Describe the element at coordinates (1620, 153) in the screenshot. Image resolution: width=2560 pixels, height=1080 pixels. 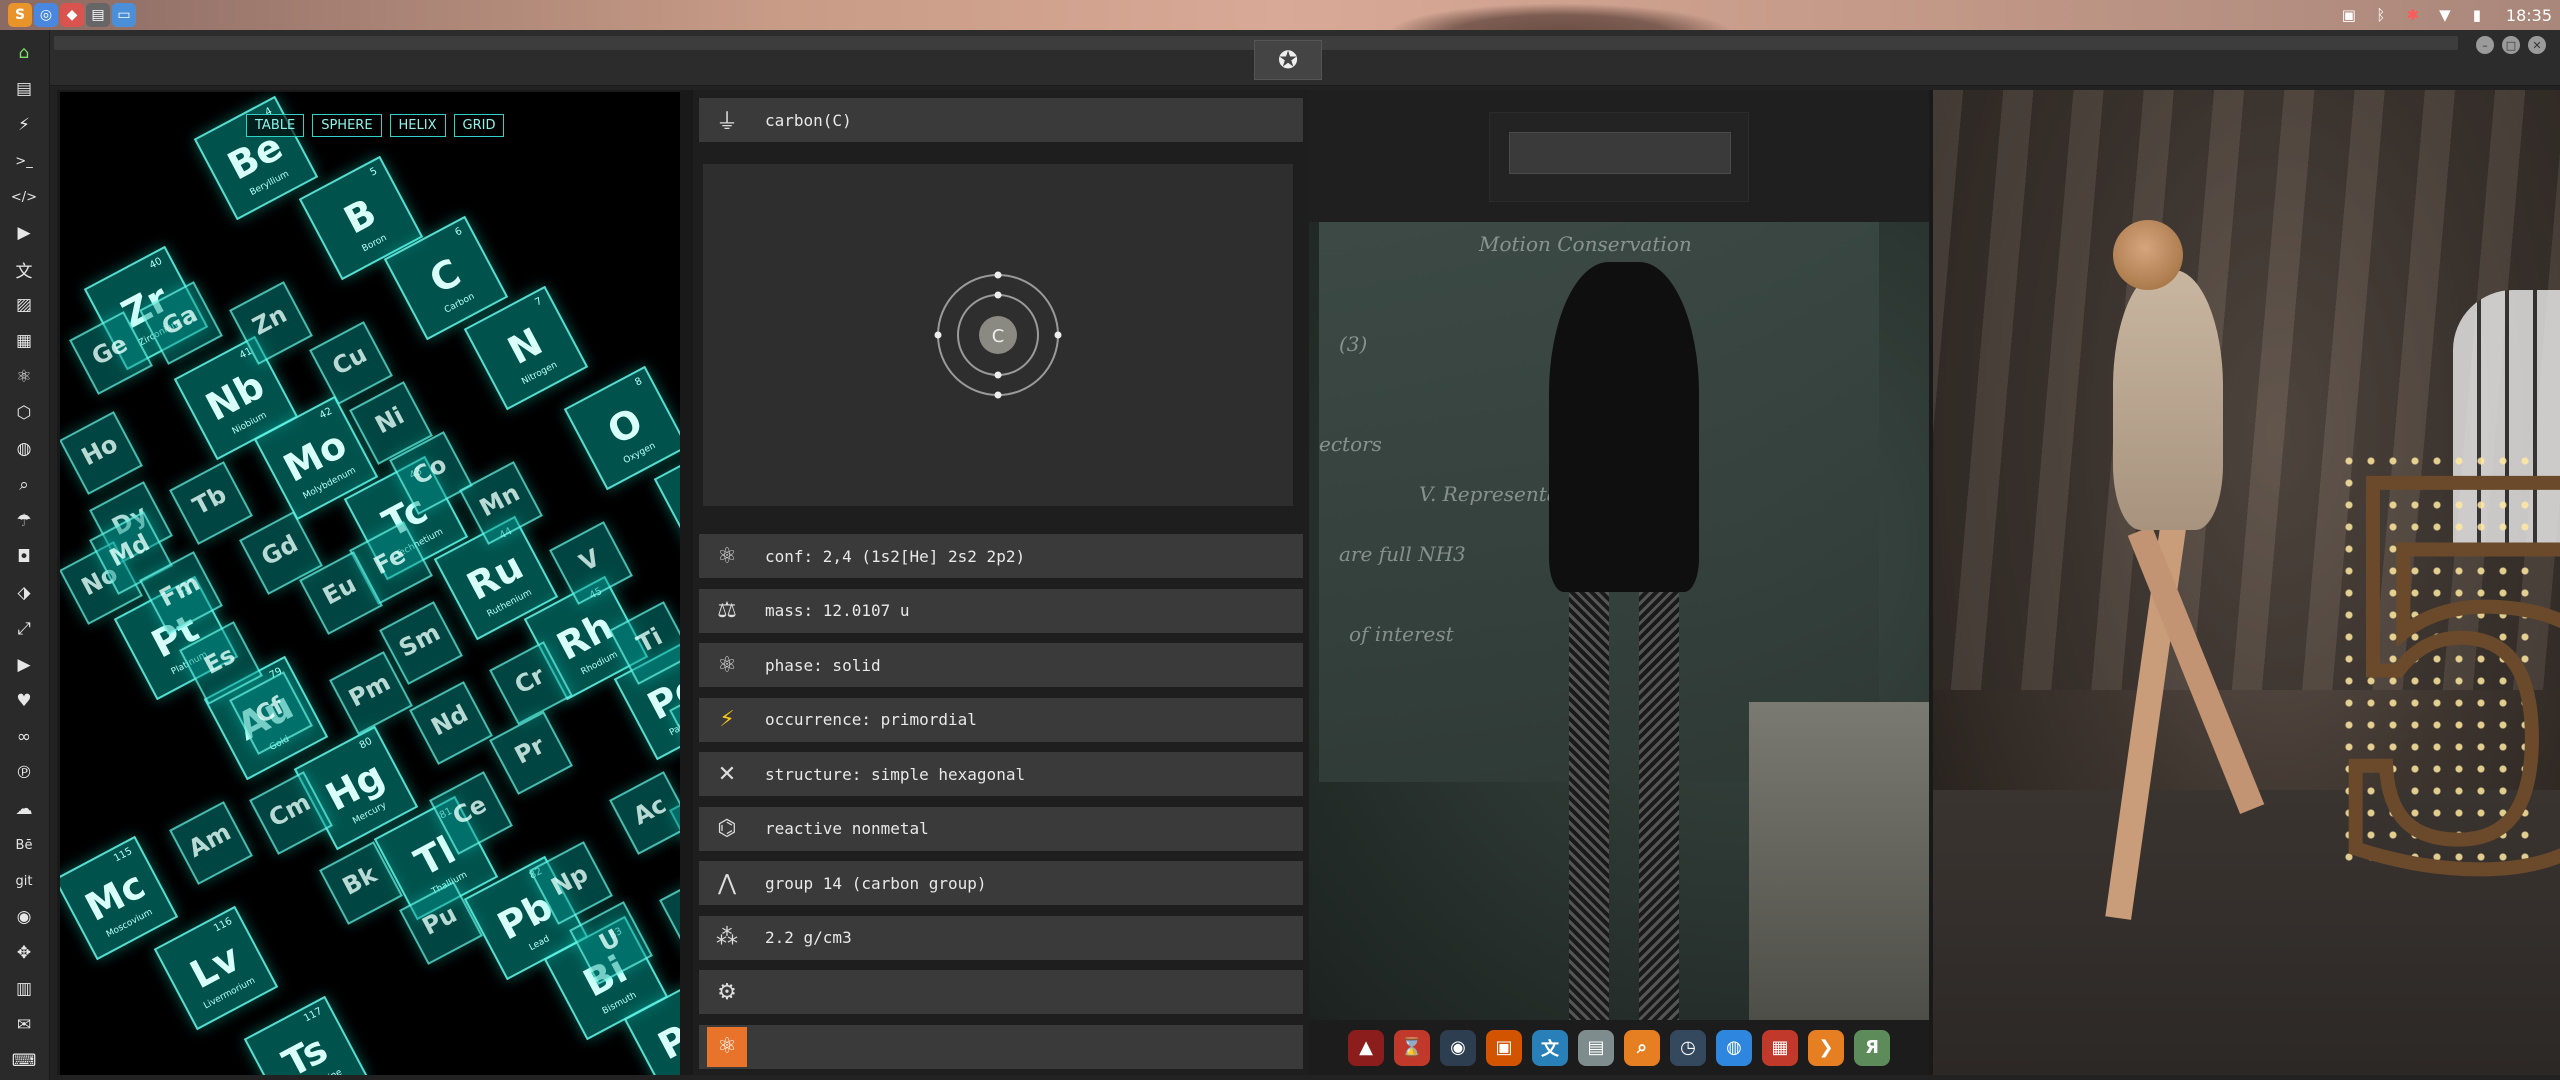
I see `media-search-input` at that location.